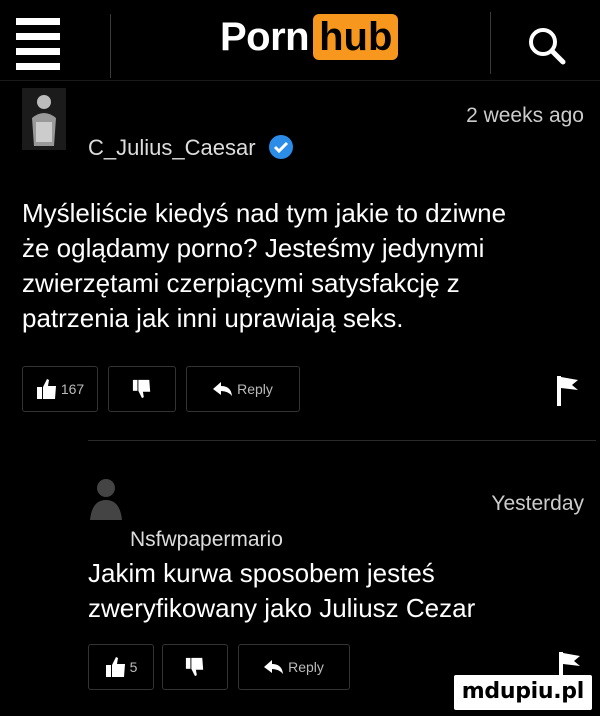 The height and width of the screenshot is (716, 600). What do you see at coordinates (567, 390) in the screenshot?
I see `flag-icon` at bounding box center [567, 390].